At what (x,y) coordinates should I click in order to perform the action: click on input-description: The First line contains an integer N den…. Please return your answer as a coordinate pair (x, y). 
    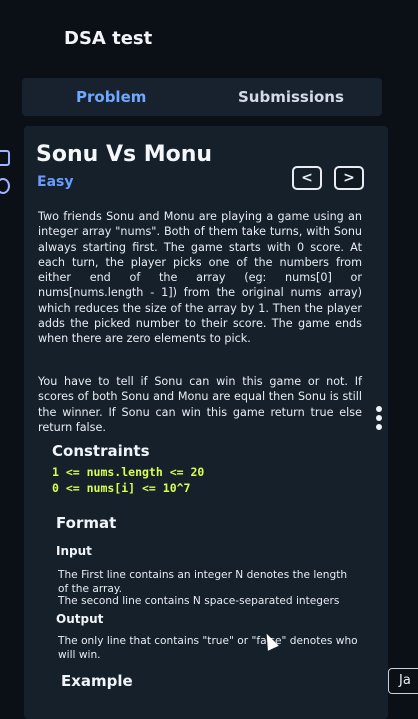
    Looking at the image, I should click on (203, 582).